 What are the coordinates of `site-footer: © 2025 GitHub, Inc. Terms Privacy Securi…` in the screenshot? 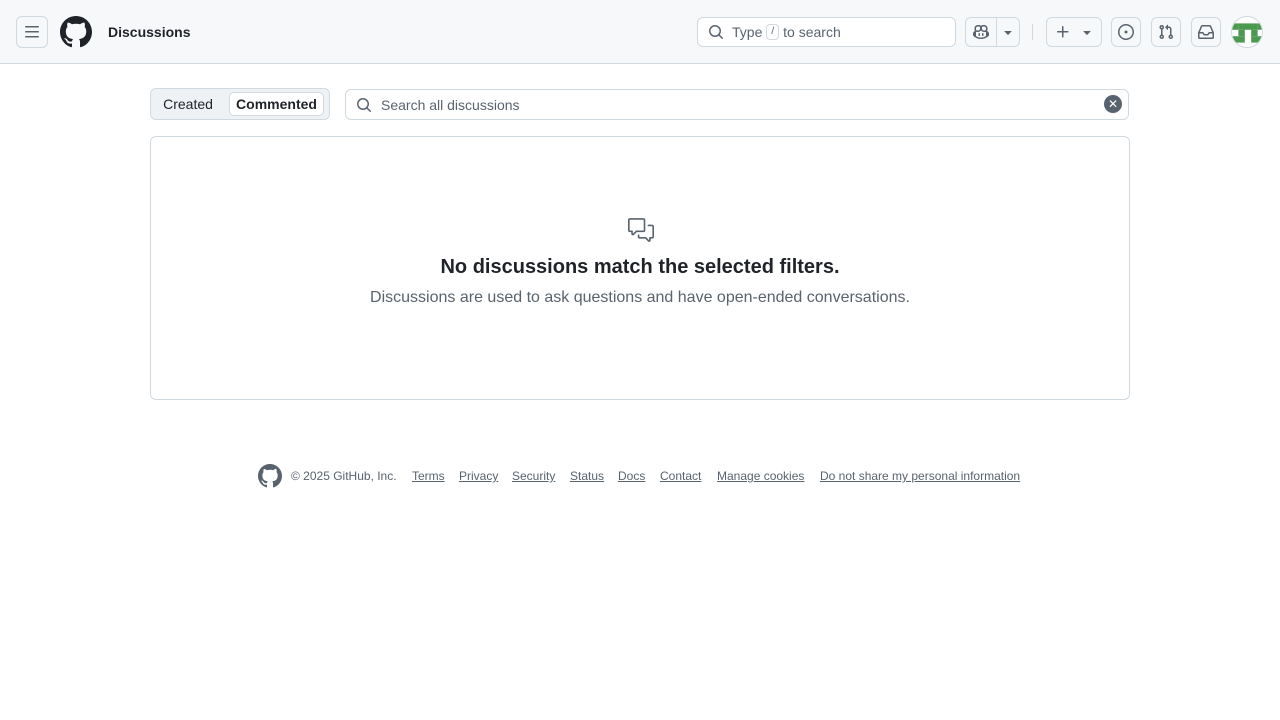 It's located at (648, 476).